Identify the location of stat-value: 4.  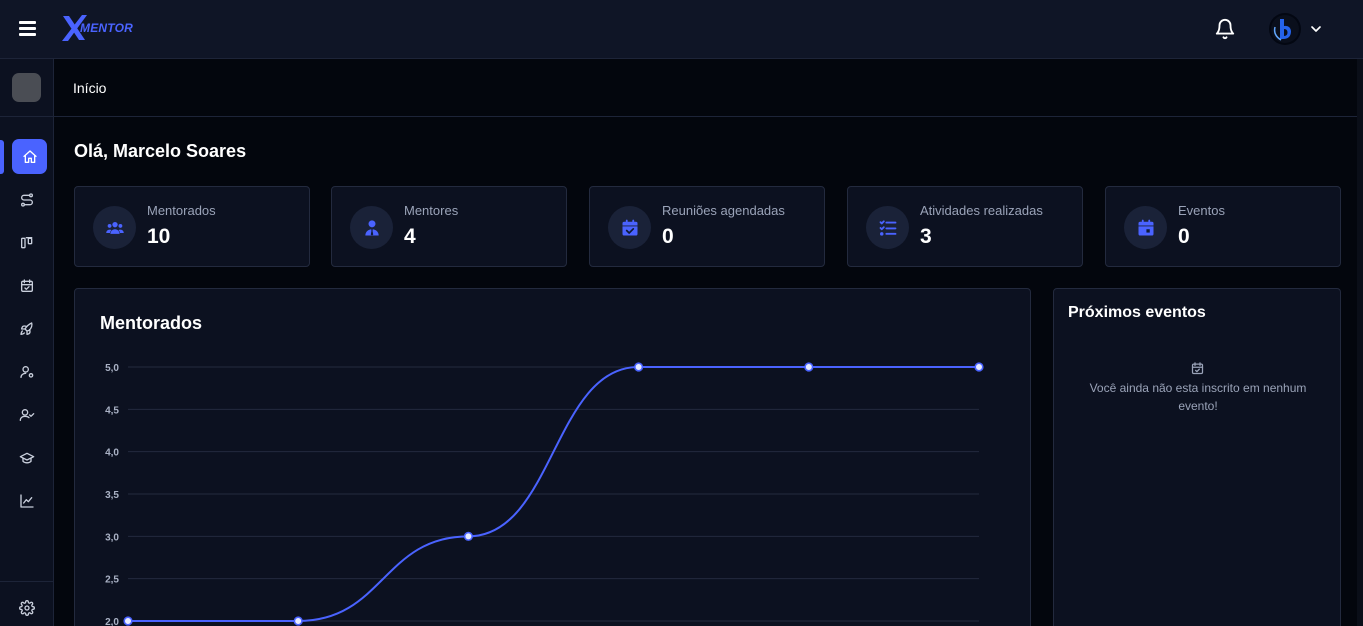
(410, 236).